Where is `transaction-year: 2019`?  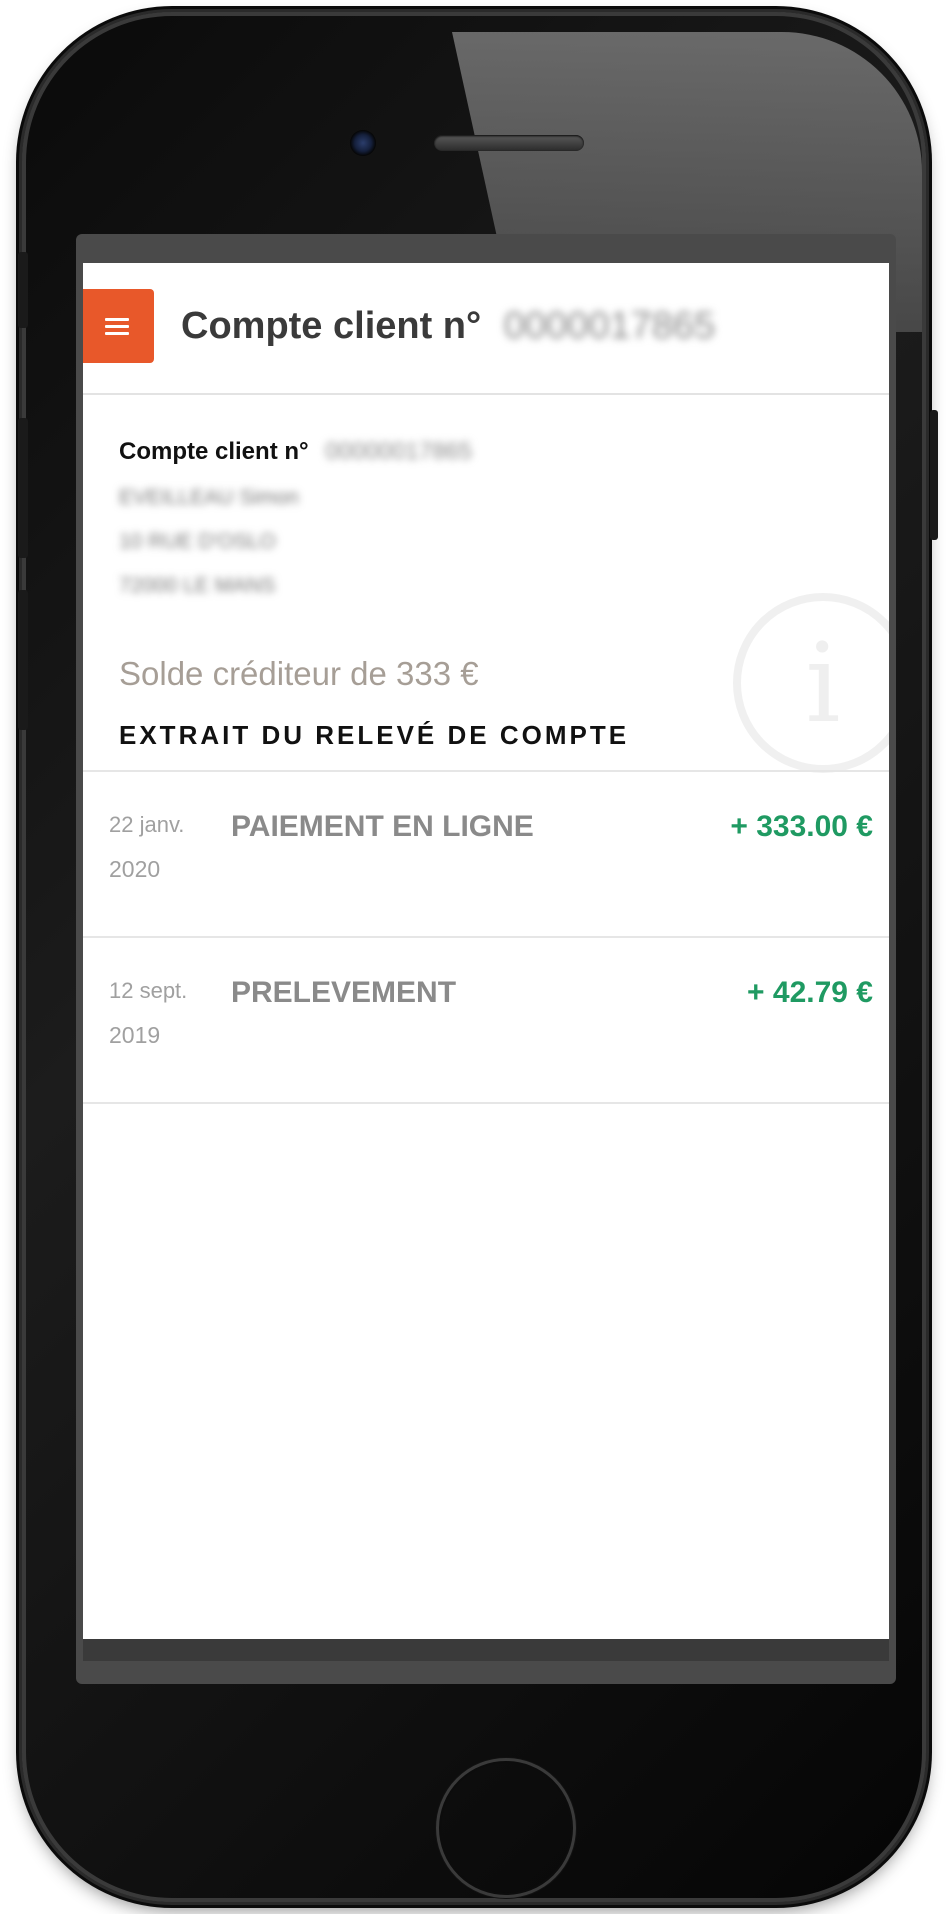
transaction-year: 2019 is located at coordinates (135, 1035).